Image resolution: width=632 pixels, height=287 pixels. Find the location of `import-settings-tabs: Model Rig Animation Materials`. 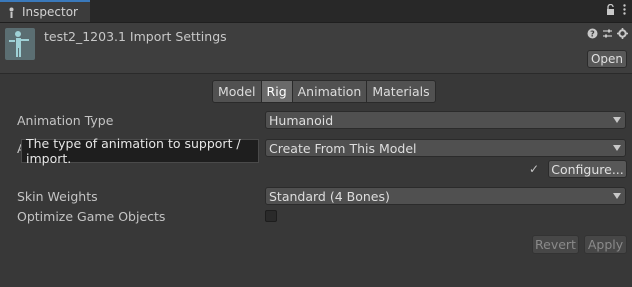

import-settings-tabs: Model Rig Animation Materials is located at coordinates (324, 91).